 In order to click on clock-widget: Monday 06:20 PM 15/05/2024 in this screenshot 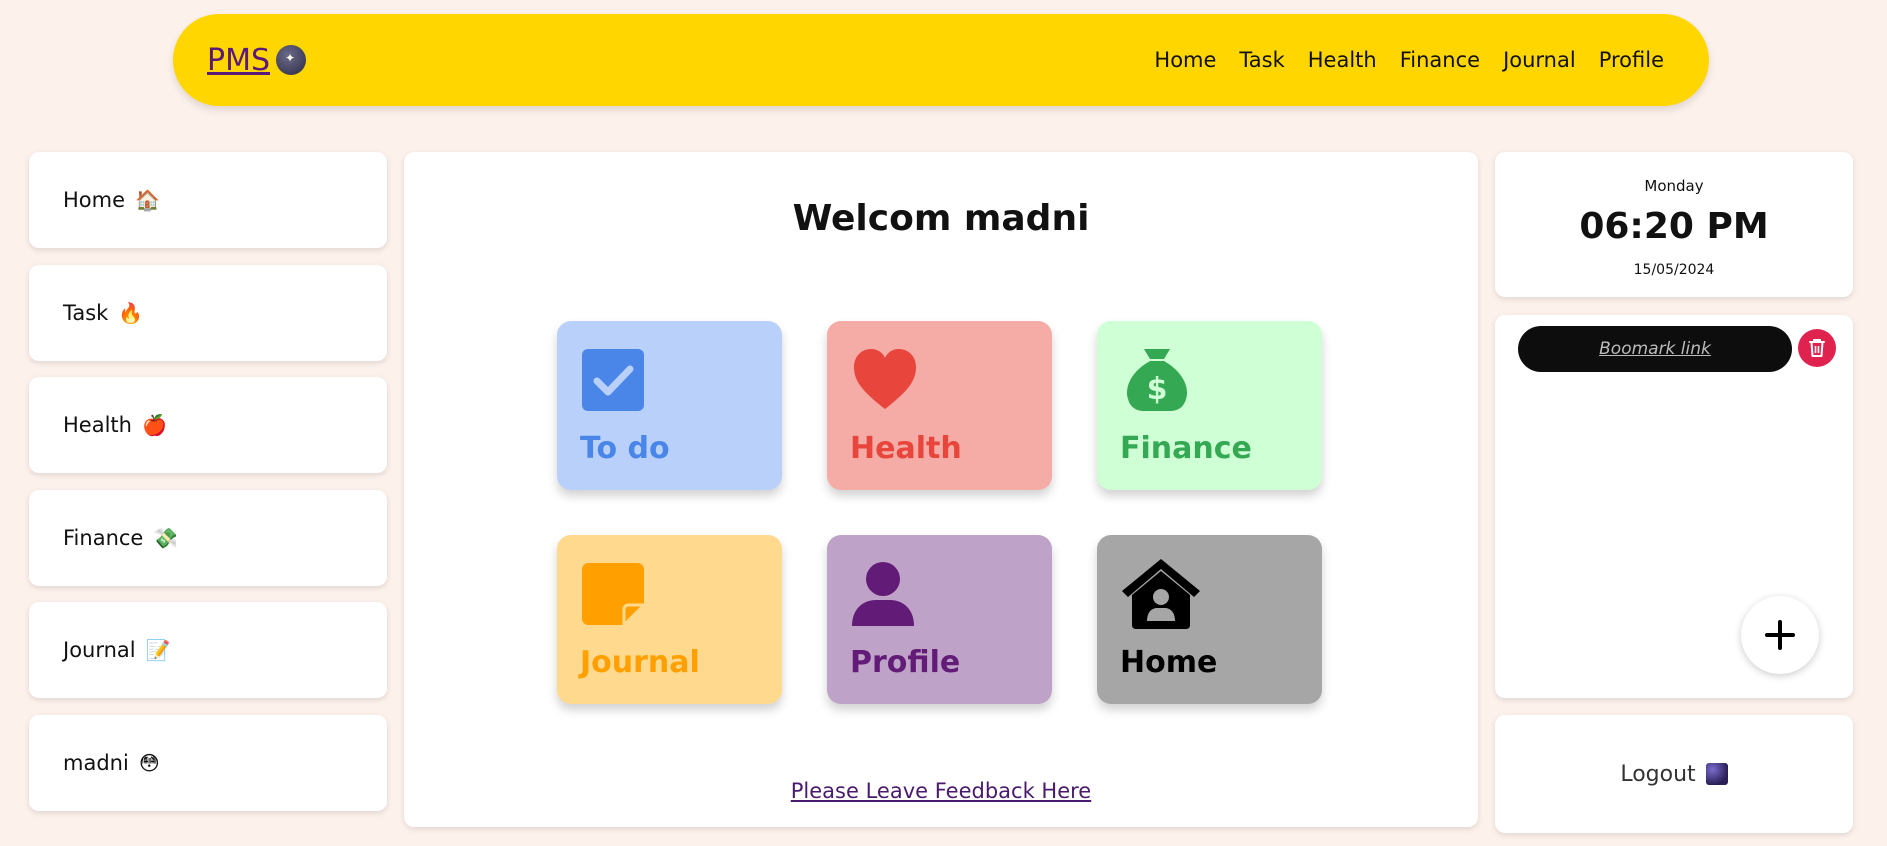, I will do `click(1674, 224)`.